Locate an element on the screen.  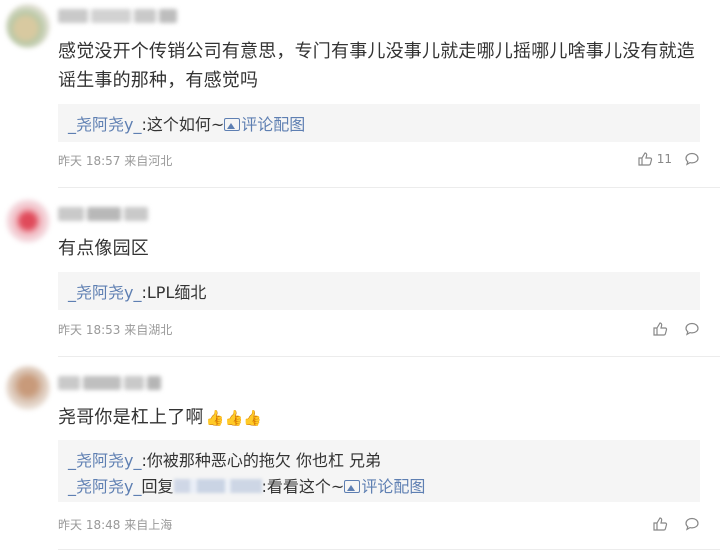
comment-meta: 昨天 18:57 来自河北 is located at coordinates (115, 161).